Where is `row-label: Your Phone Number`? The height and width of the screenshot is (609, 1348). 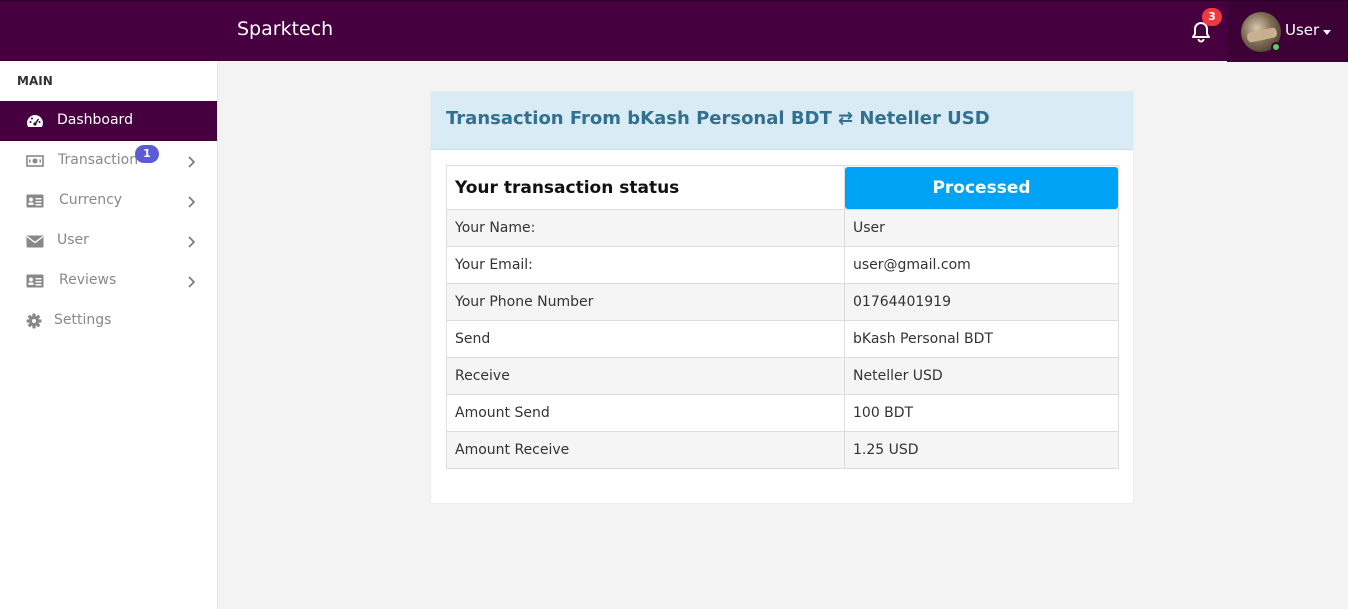 row-label: Your Phone Number is located at coordinates (645, 302).